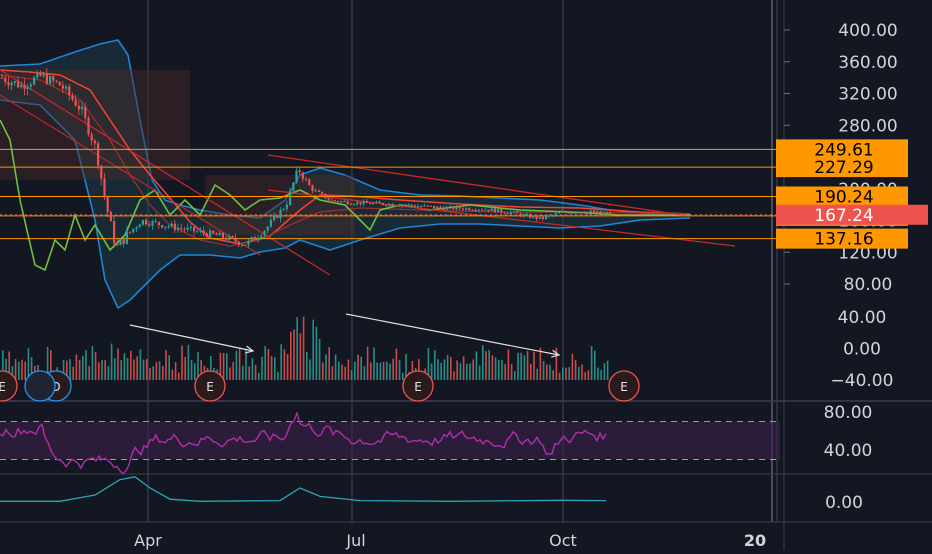 The height and width of the screenshot is (554, 932). What do you see at coordinates (843, 168) in the screenshot?
I see `price-level-label: 227.29` at bounding box center [843, 168].